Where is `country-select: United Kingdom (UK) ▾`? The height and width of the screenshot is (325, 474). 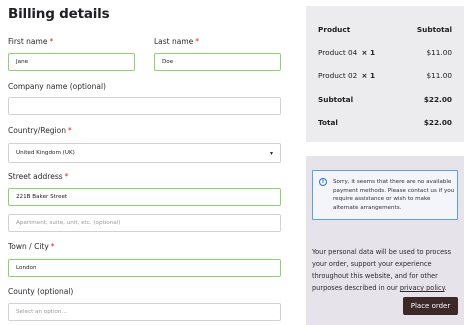 country-select: United Kingdom (UK) ▾ is located at coordinates (144, 153).